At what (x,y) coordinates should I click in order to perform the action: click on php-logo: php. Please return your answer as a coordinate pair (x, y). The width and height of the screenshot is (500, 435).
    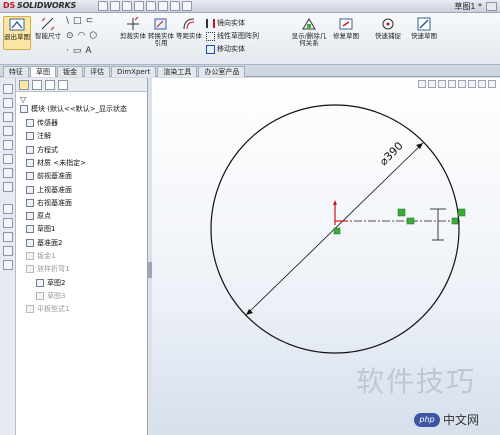
    Looking at the image, I should click on (427, 419).